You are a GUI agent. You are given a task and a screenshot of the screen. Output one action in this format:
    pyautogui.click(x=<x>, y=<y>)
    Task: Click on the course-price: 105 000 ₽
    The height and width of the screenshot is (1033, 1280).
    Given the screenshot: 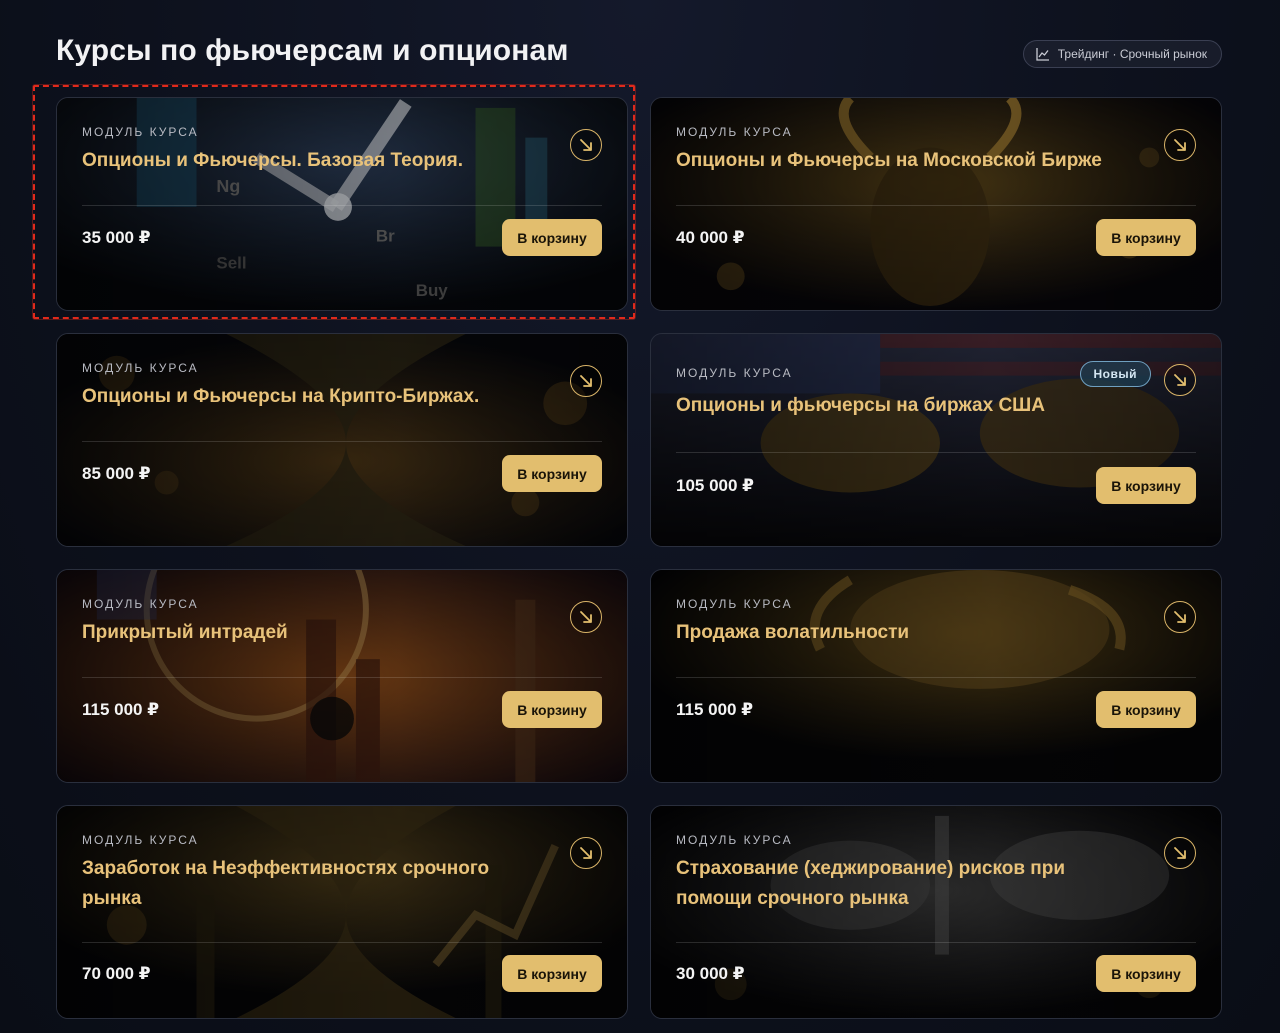 What is the action you would take?
    pyautogui.click(x=715, y=485)
    